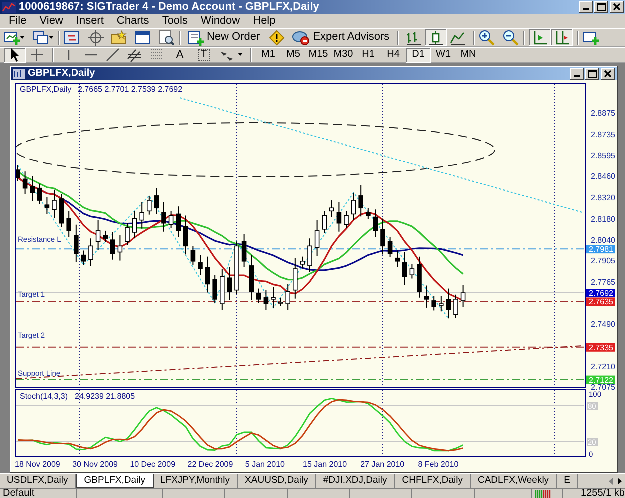  I want to click on chart-tab: CADLFX,Weekly, so click(514, 481).